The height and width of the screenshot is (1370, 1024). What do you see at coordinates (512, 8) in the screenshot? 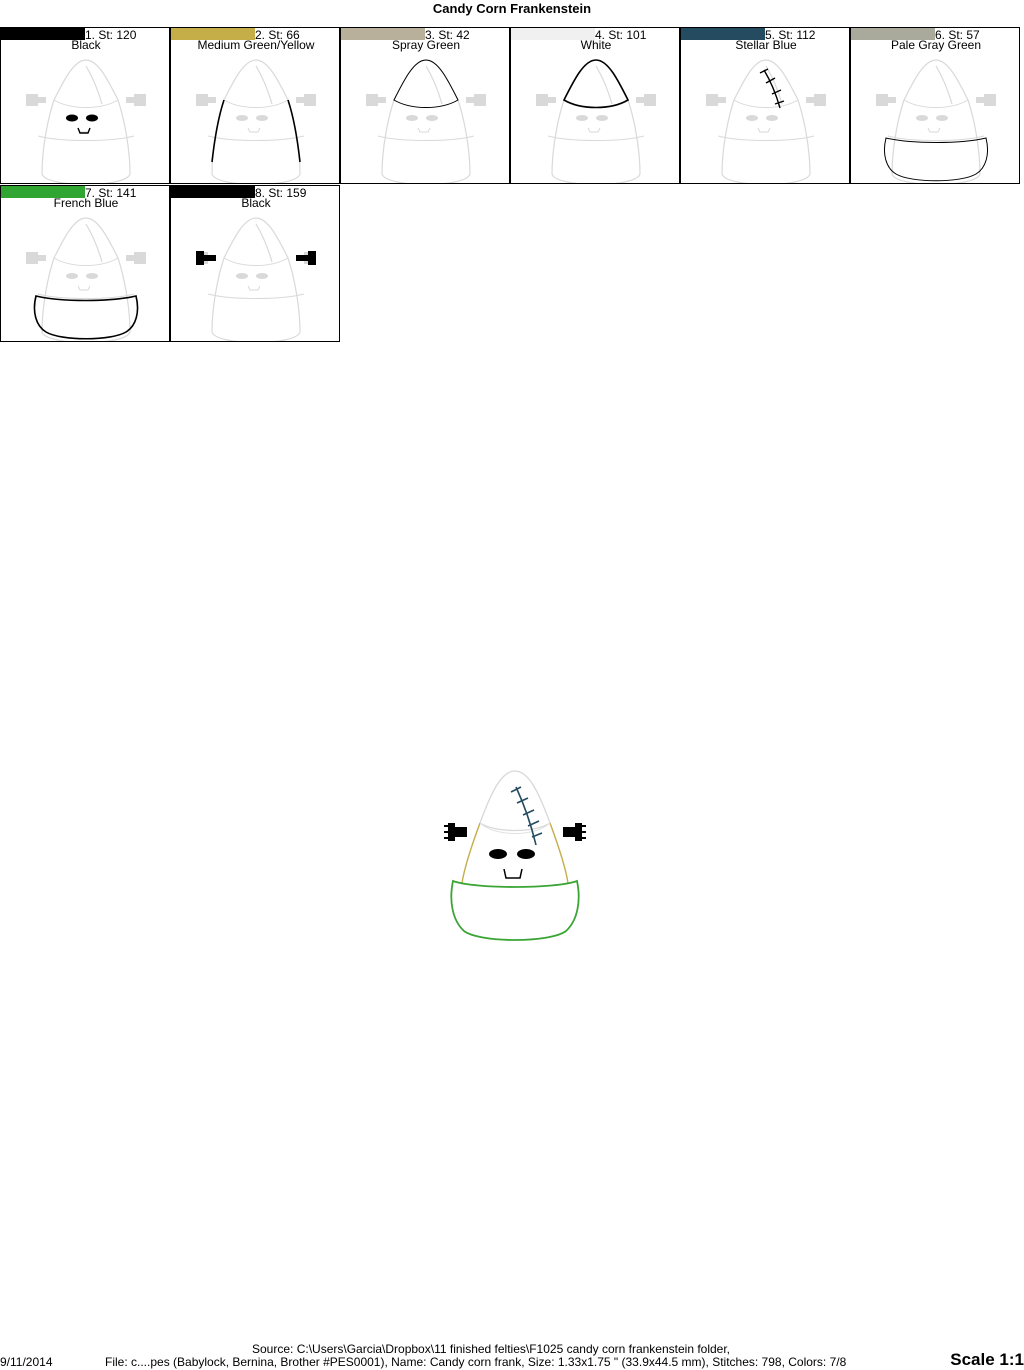
I see `page-title: Candy Corn Frankenstein` at bounding box center [512, 8].